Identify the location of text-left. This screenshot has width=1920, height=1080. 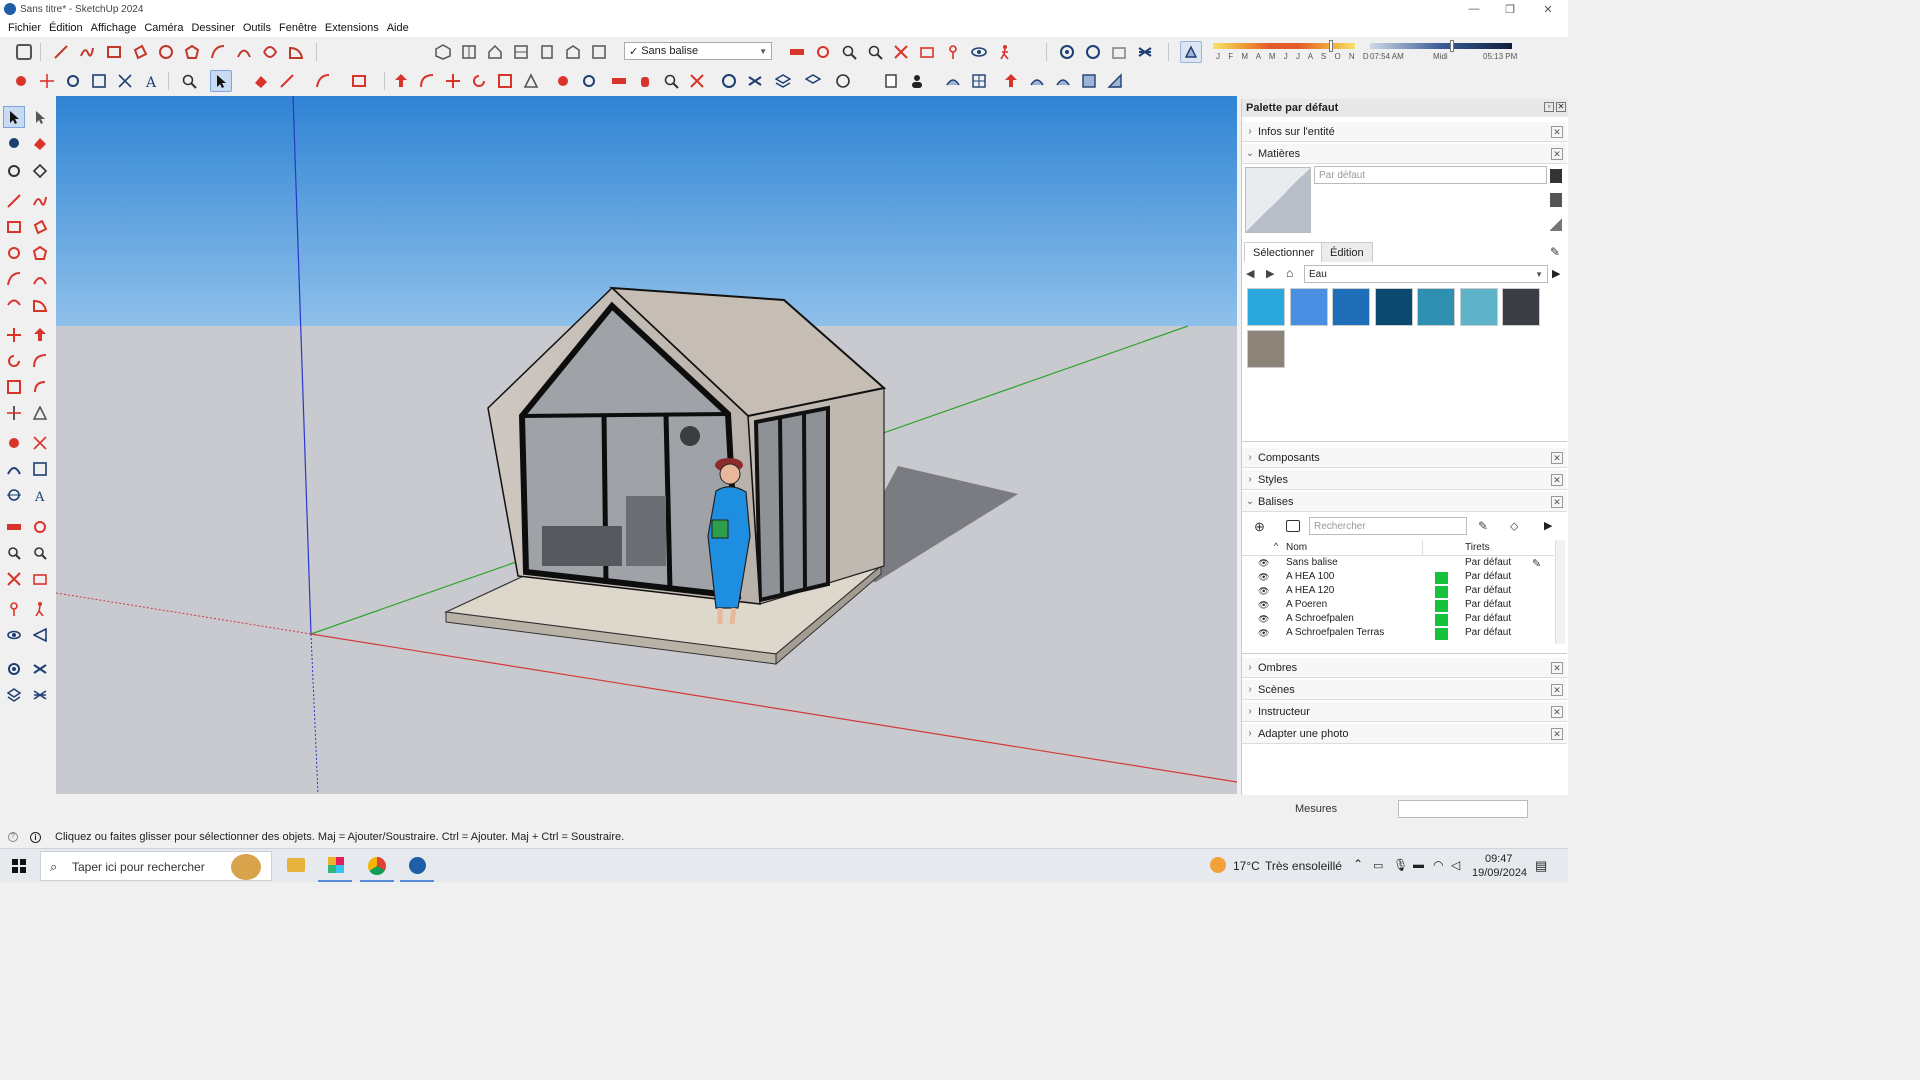
(40, 469).